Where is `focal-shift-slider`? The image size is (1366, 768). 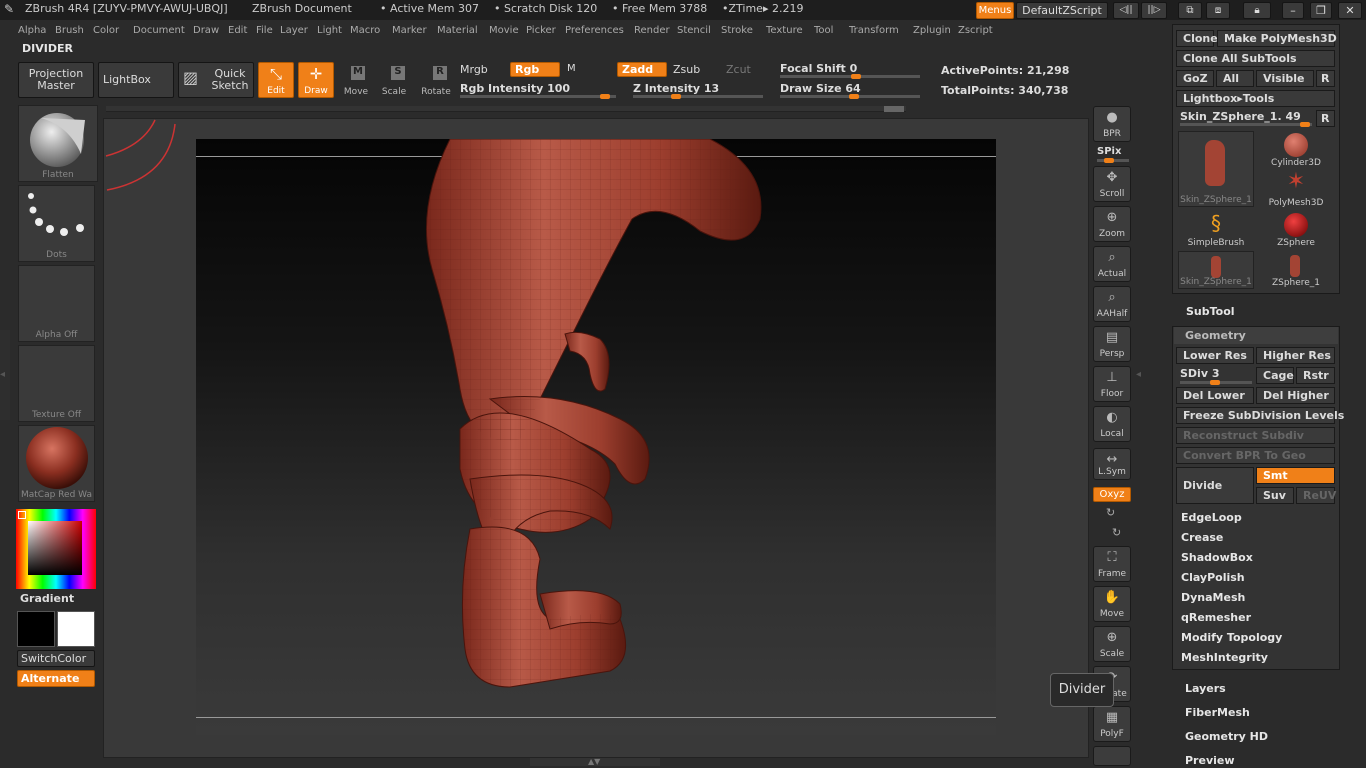 focal-shift-slider is located at coordinates (850, 76).